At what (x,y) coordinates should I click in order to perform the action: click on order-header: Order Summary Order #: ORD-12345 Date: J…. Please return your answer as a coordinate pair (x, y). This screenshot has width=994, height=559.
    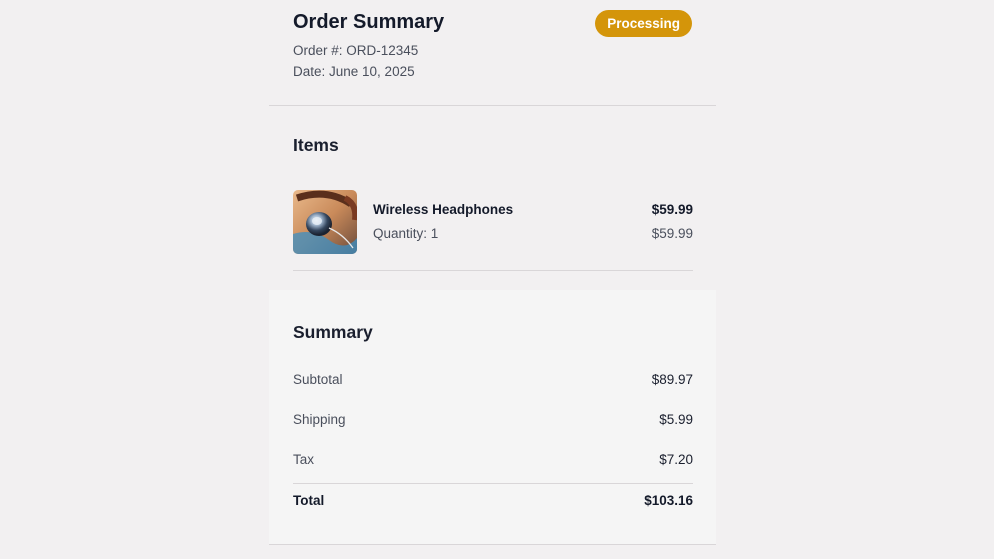
    Looking at the image, I should click on (492, 53).